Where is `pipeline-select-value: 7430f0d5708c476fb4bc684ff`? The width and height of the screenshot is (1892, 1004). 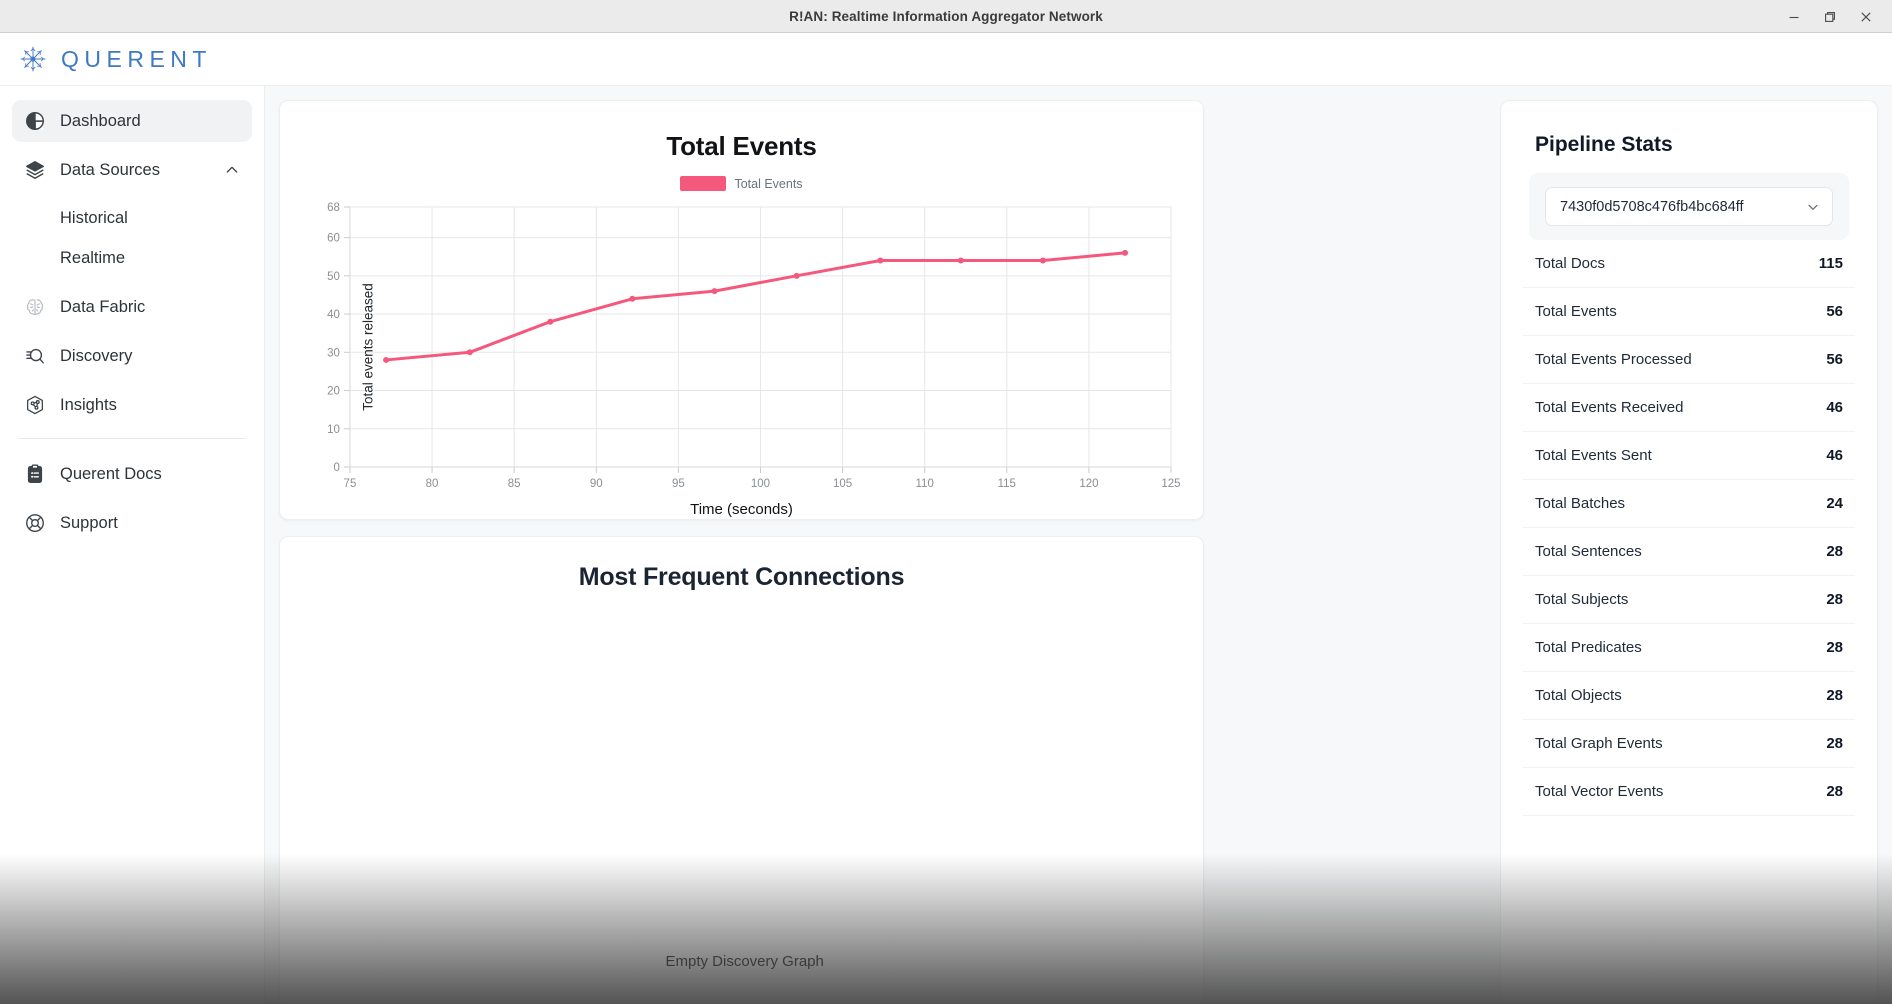
pipeline-select-value: 7430f0d5708c476fb4bc684ff is located at coordinates (1652, 206).